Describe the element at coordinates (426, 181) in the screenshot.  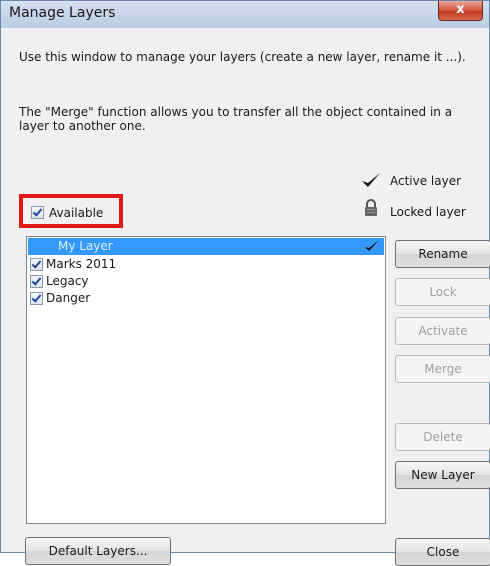
I see `active-layer-legend: Active layer` at that location.